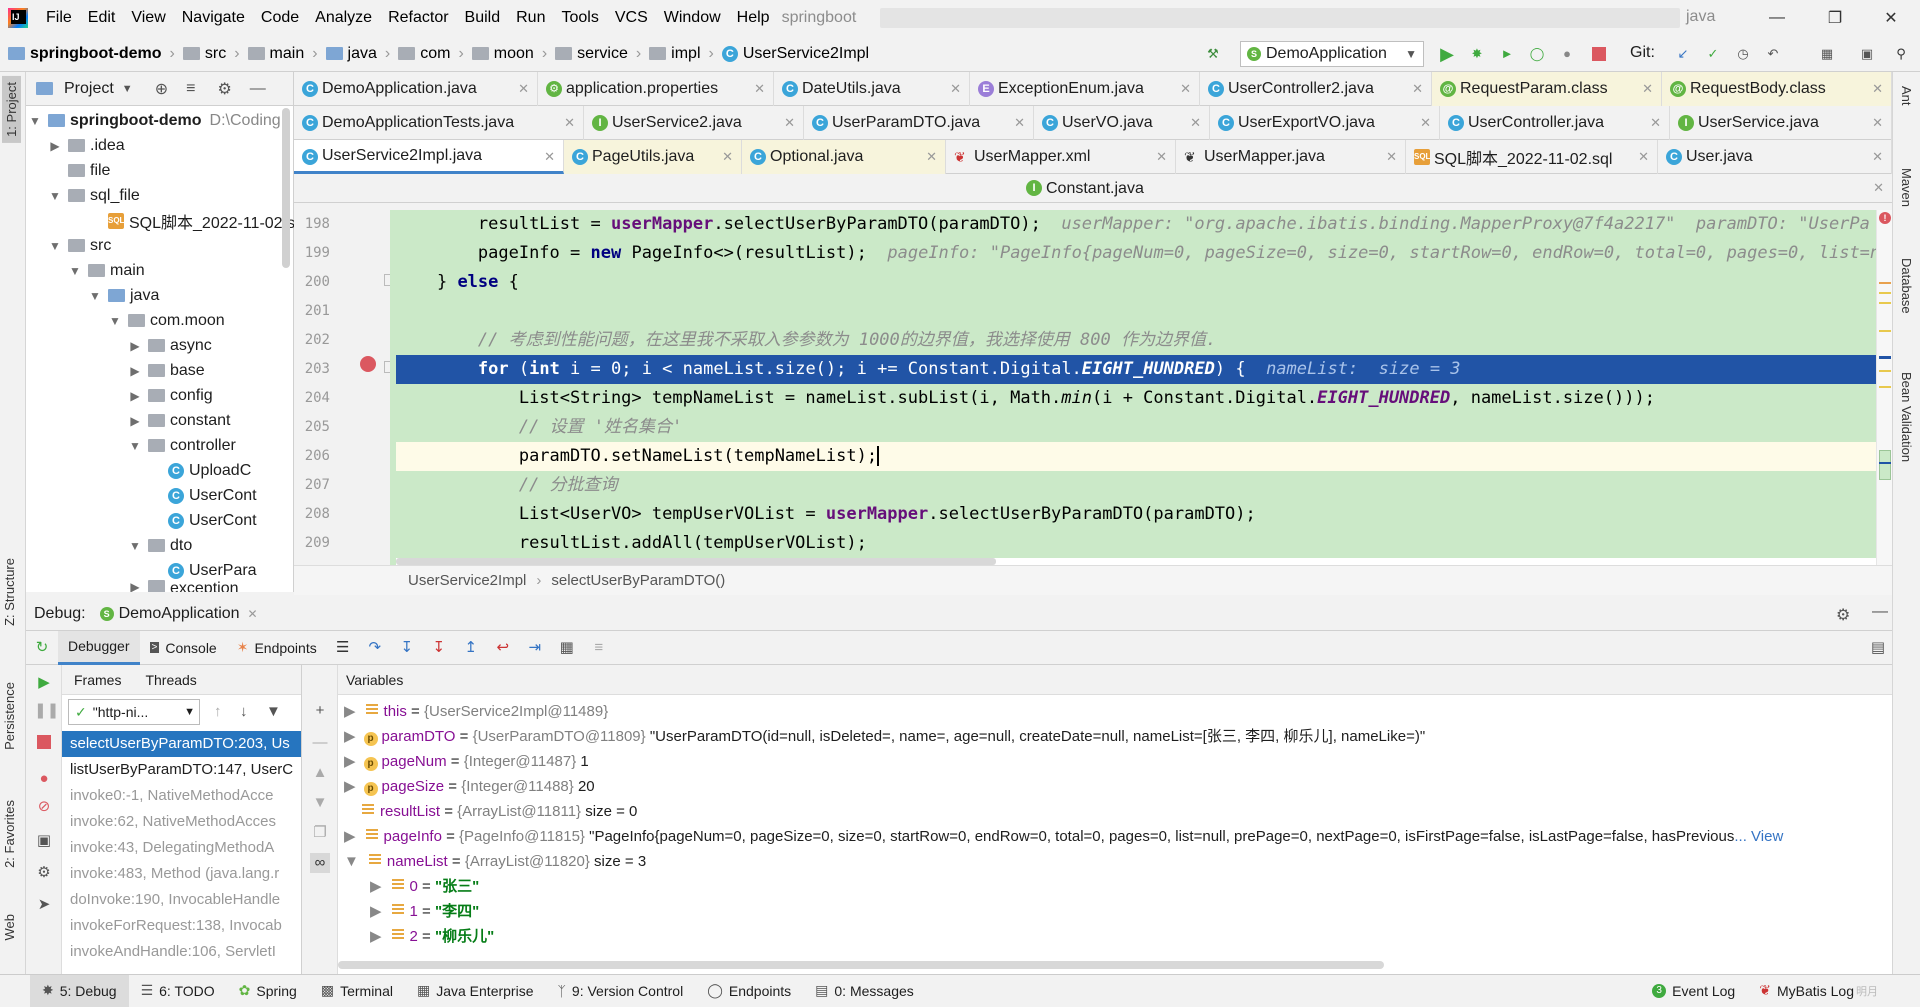  Describe the element at coordinates (495, 861) in the screenshot. I see `var-name-list: ▼ nameList = {ArrayList@11820} size = 3` at that location.